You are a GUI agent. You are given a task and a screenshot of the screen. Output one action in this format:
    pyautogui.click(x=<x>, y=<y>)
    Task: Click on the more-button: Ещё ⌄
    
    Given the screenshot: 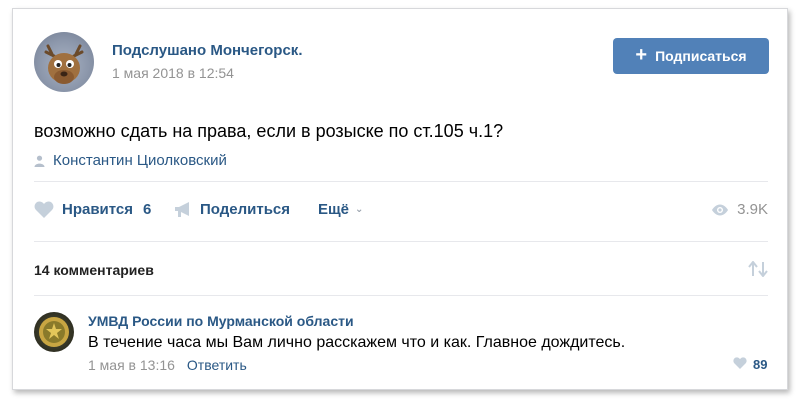 What is the action you would take?
    pyautogui.click(x=340, y=209)
    